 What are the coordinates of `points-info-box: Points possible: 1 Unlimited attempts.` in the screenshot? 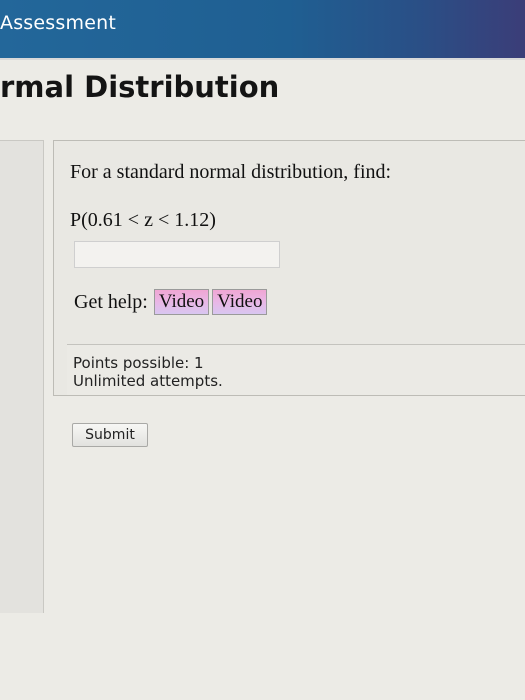 It's located at (296, 369).